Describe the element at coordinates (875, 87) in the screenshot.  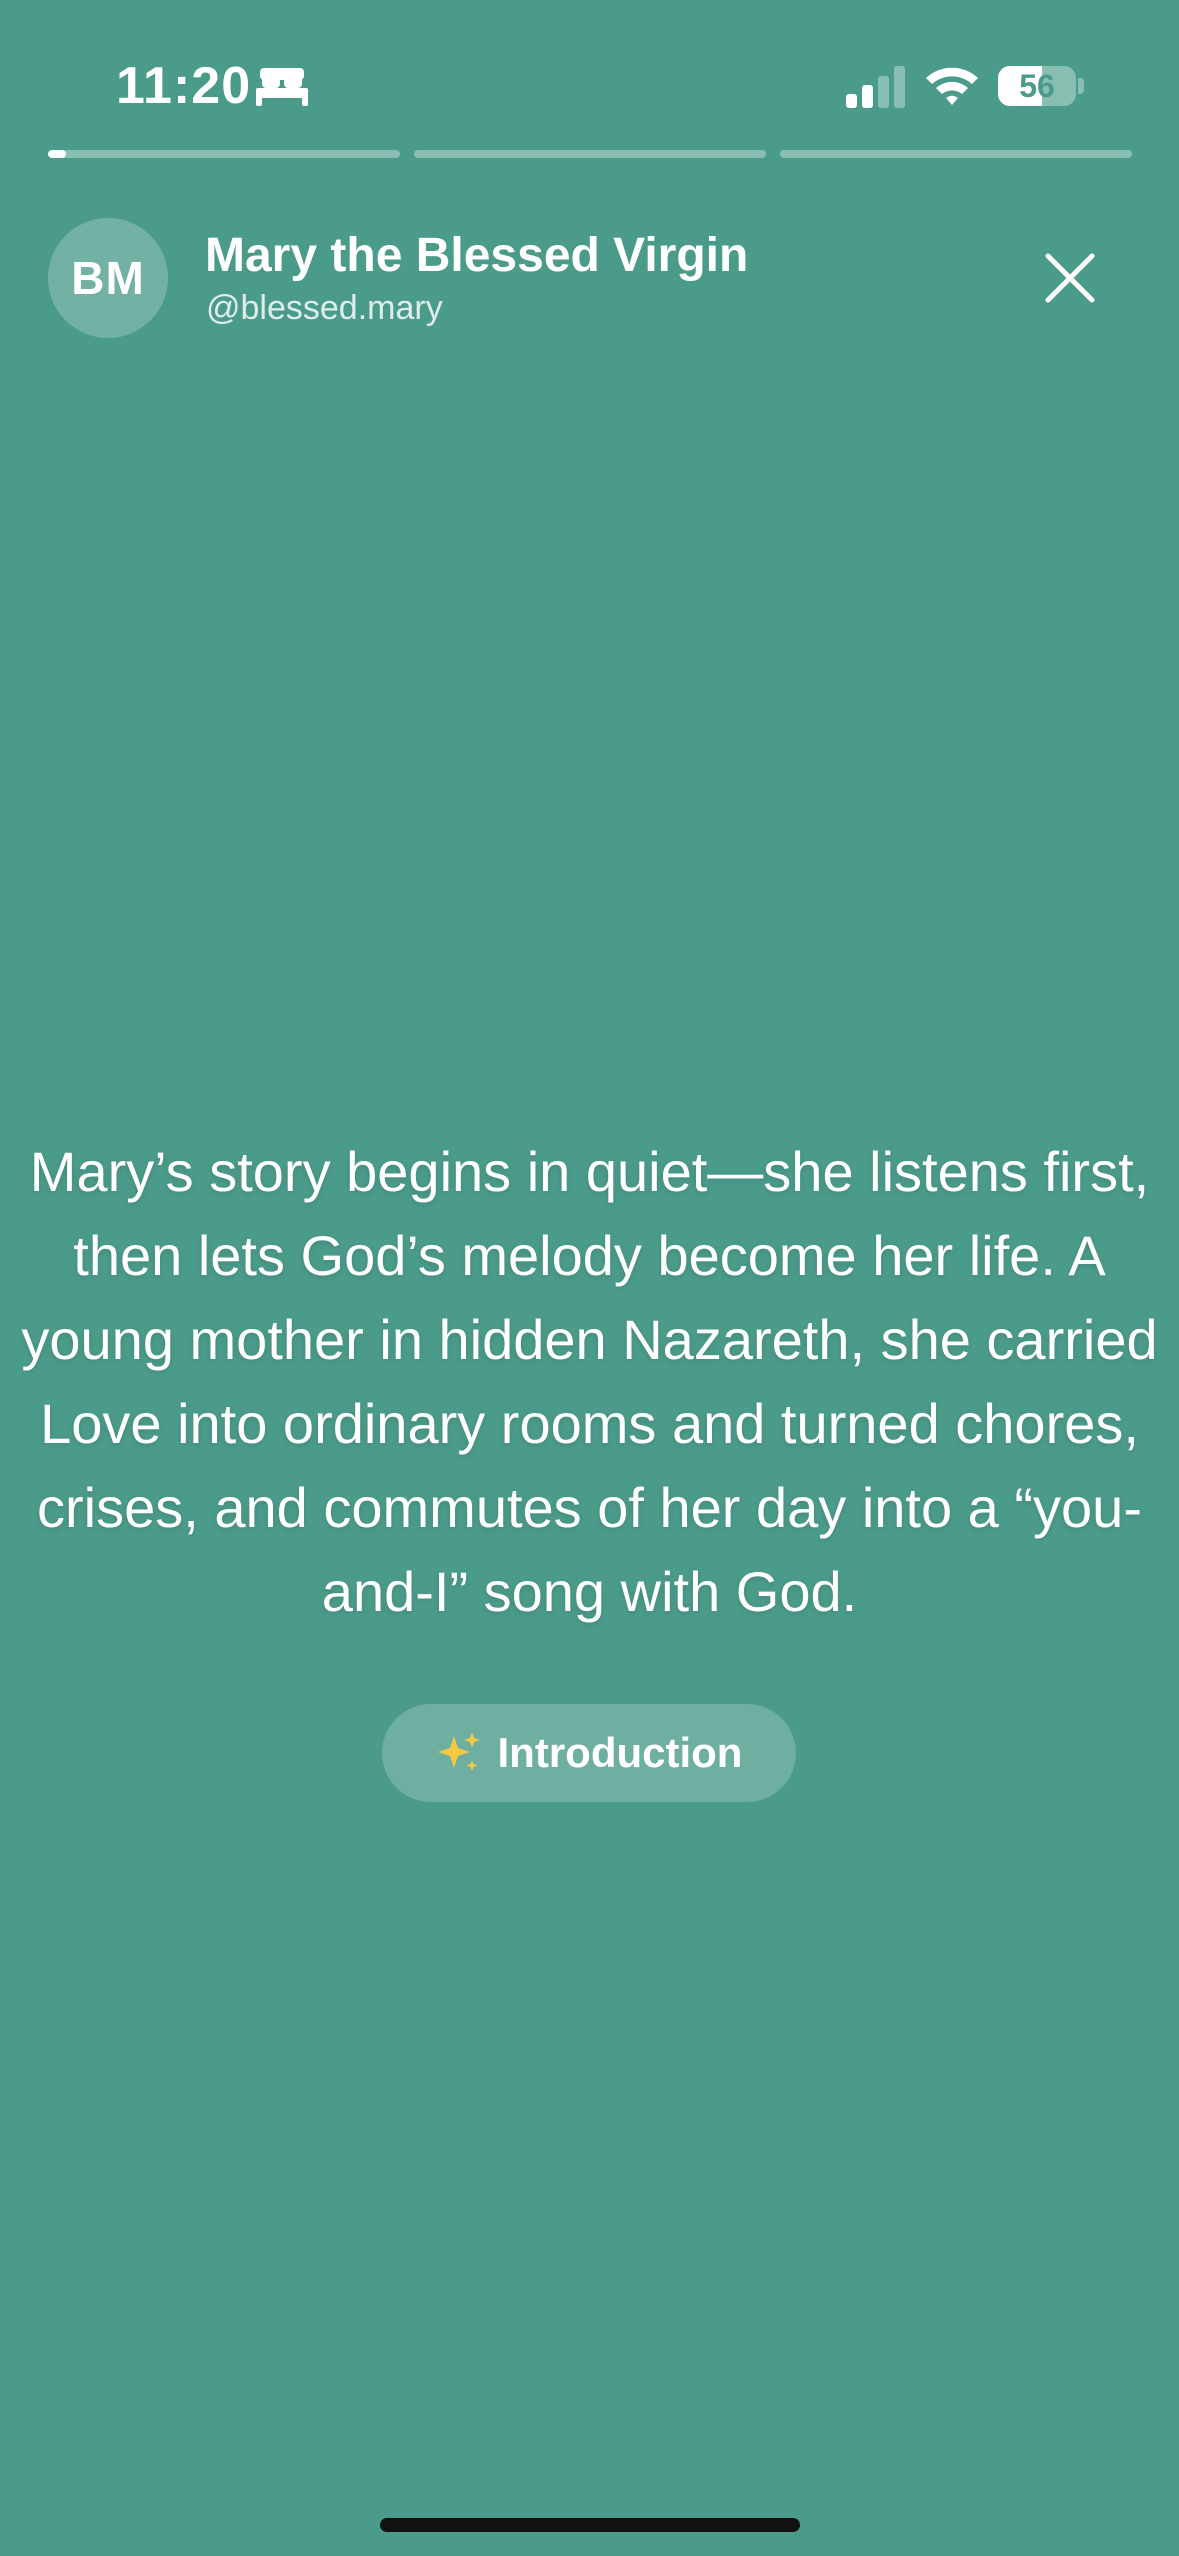
I see `cellular-signal-icon` at that location.